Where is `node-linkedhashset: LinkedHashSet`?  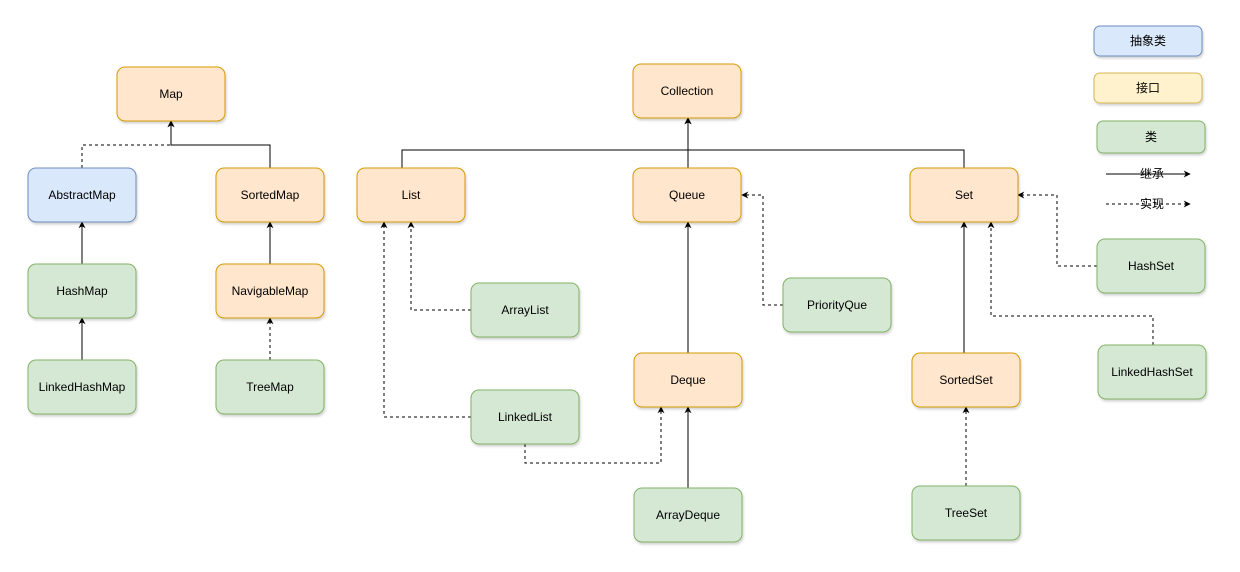
node-linkedhashset: LinkedHashSet is located at coordinates (1152, 372).